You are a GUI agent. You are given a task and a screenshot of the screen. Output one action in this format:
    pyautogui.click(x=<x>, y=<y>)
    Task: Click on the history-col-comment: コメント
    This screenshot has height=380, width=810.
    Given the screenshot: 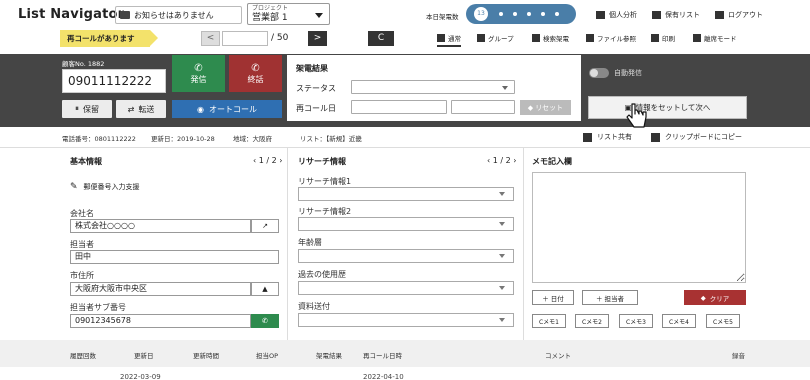 What is the action you would take?
    pyautogui.click(x=558, y=356)
    